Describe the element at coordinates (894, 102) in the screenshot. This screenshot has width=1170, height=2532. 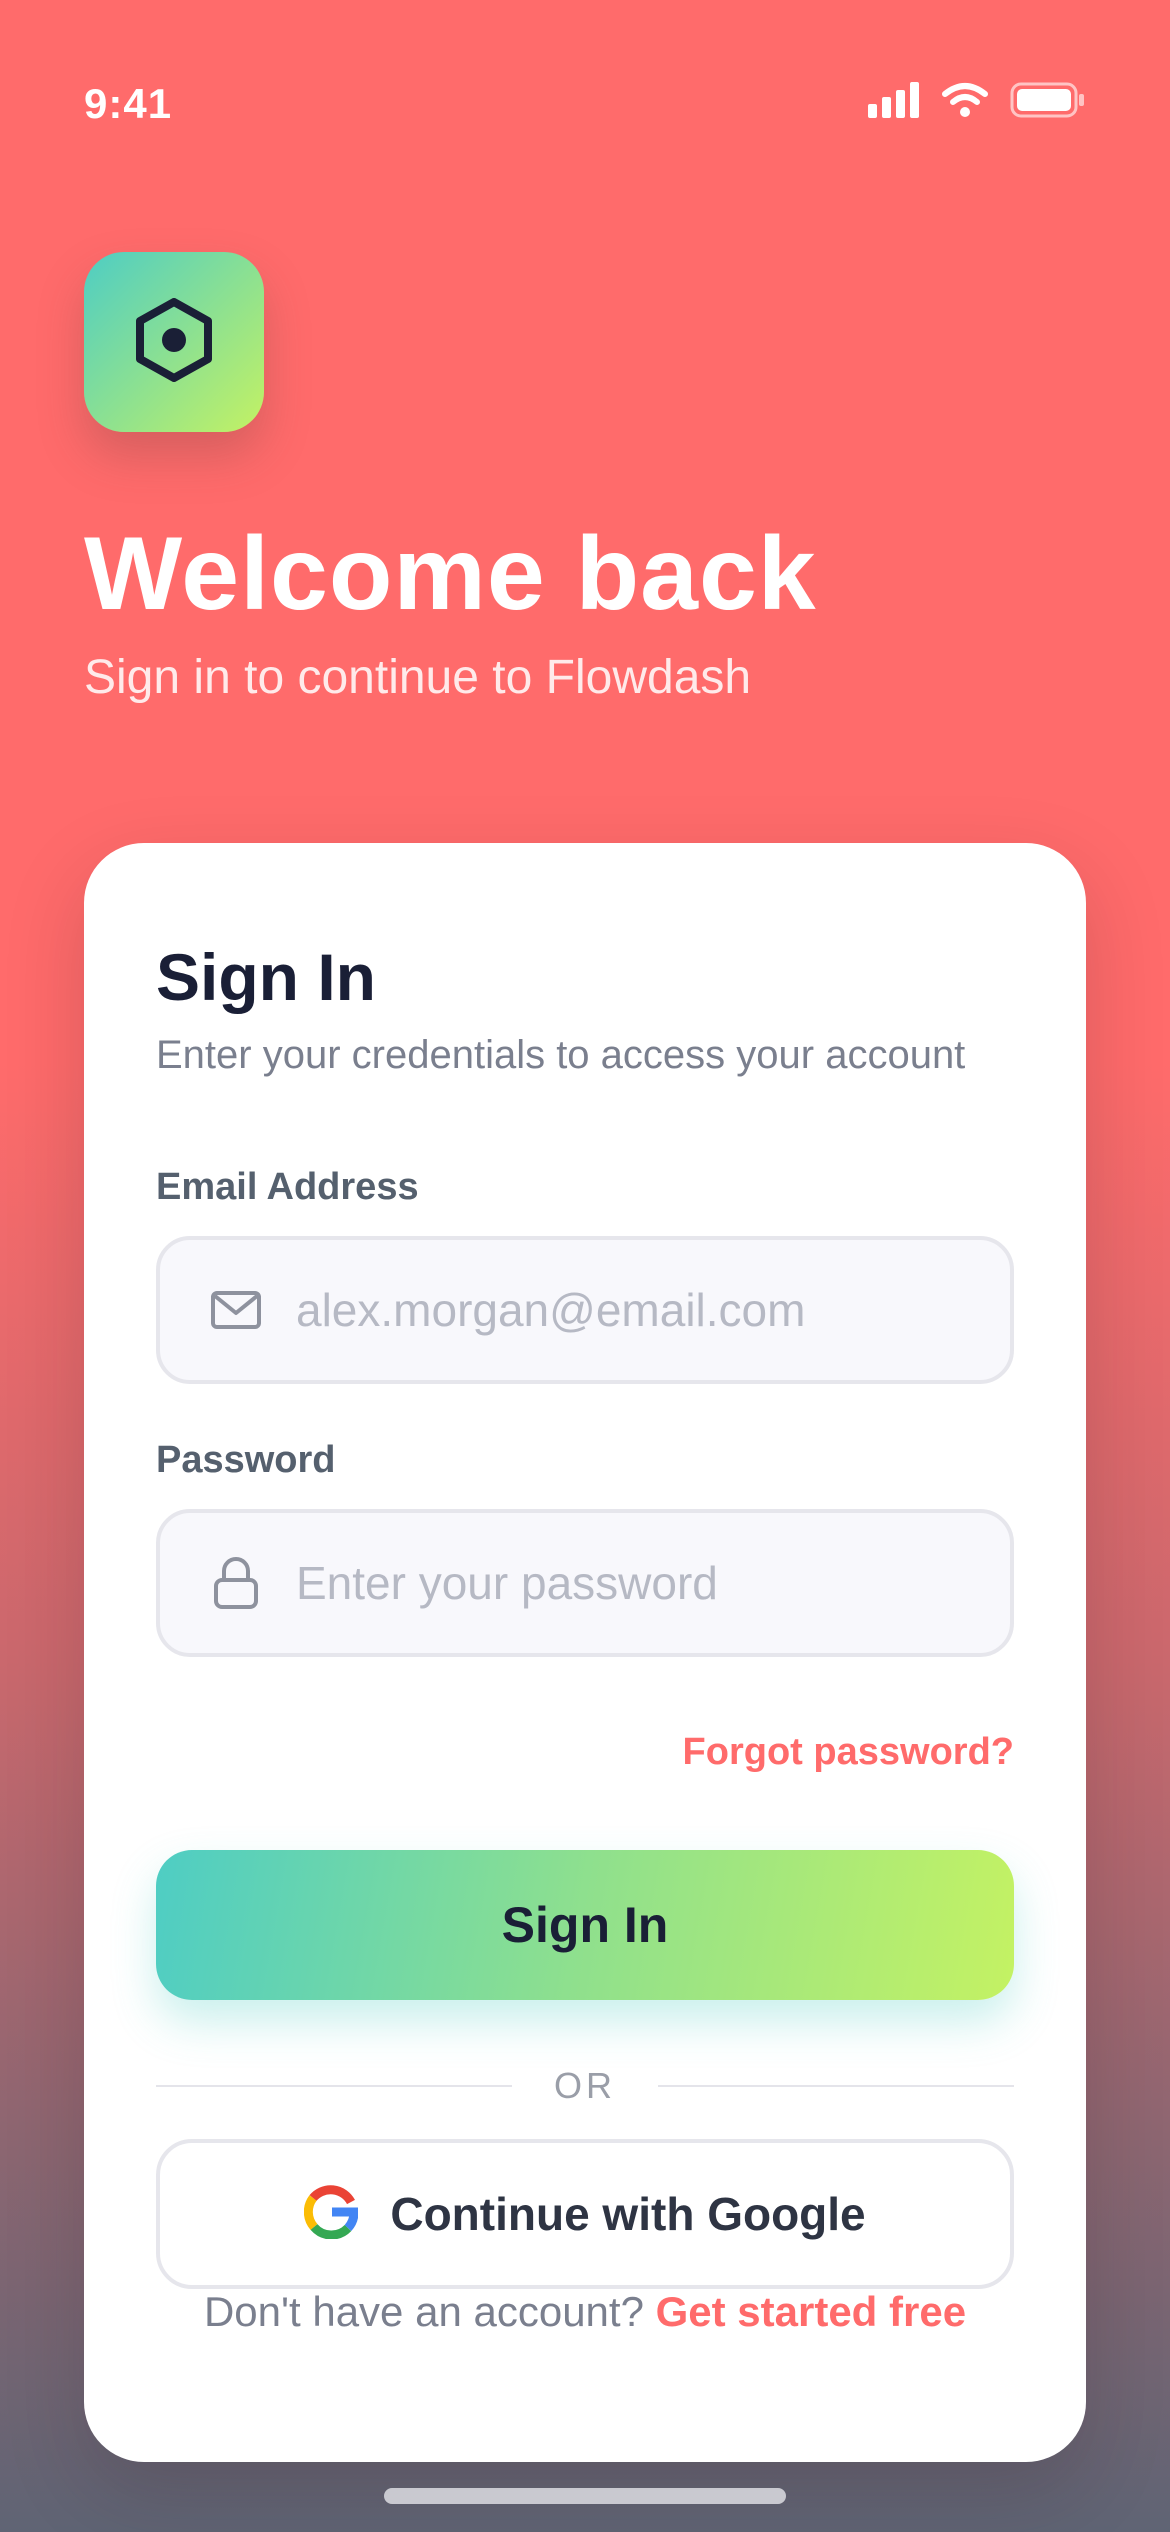
I see `cellular-signal-icon` at that location.